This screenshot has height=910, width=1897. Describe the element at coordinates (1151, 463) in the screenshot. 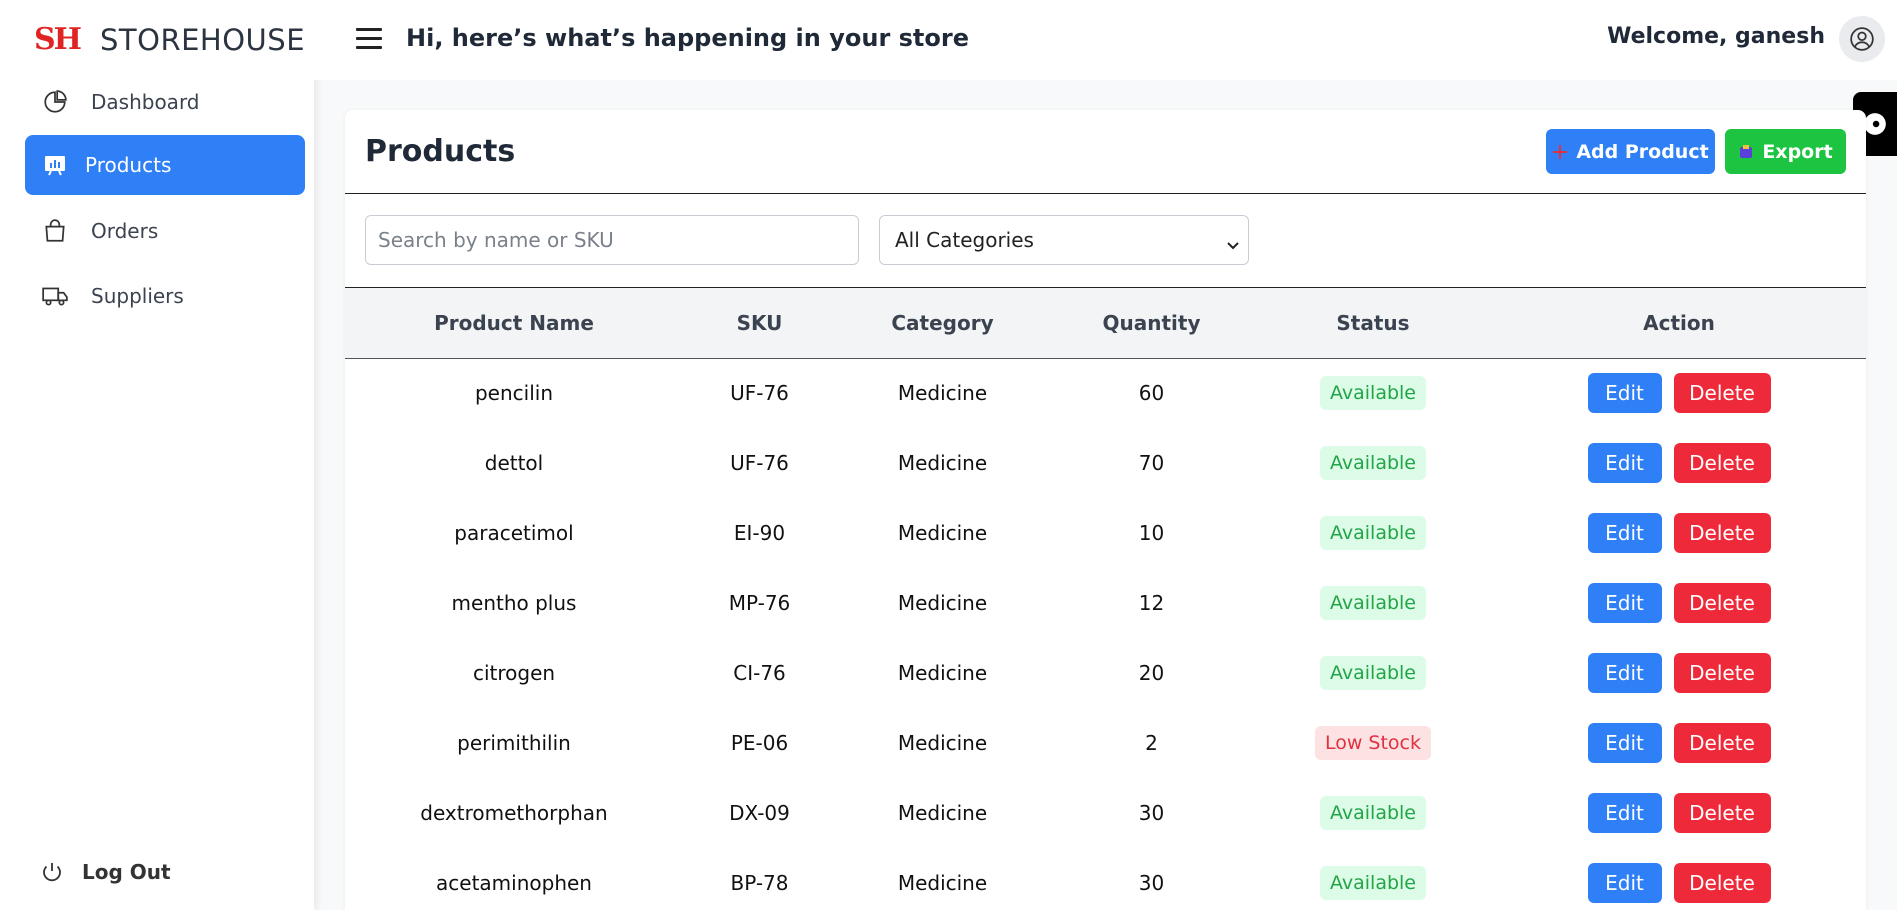

I see `product-quantity: 70` at that location.